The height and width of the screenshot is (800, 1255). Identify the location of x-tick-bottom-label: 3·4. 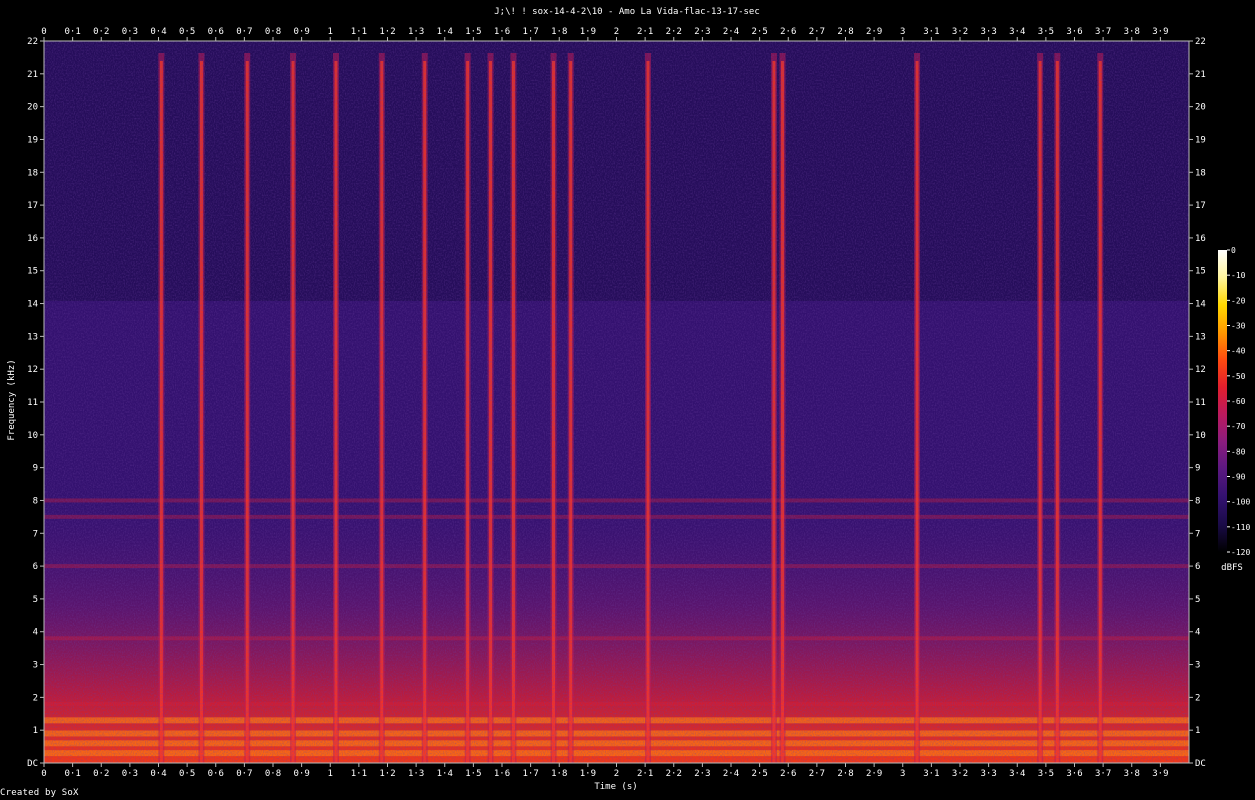
(1017, 774).